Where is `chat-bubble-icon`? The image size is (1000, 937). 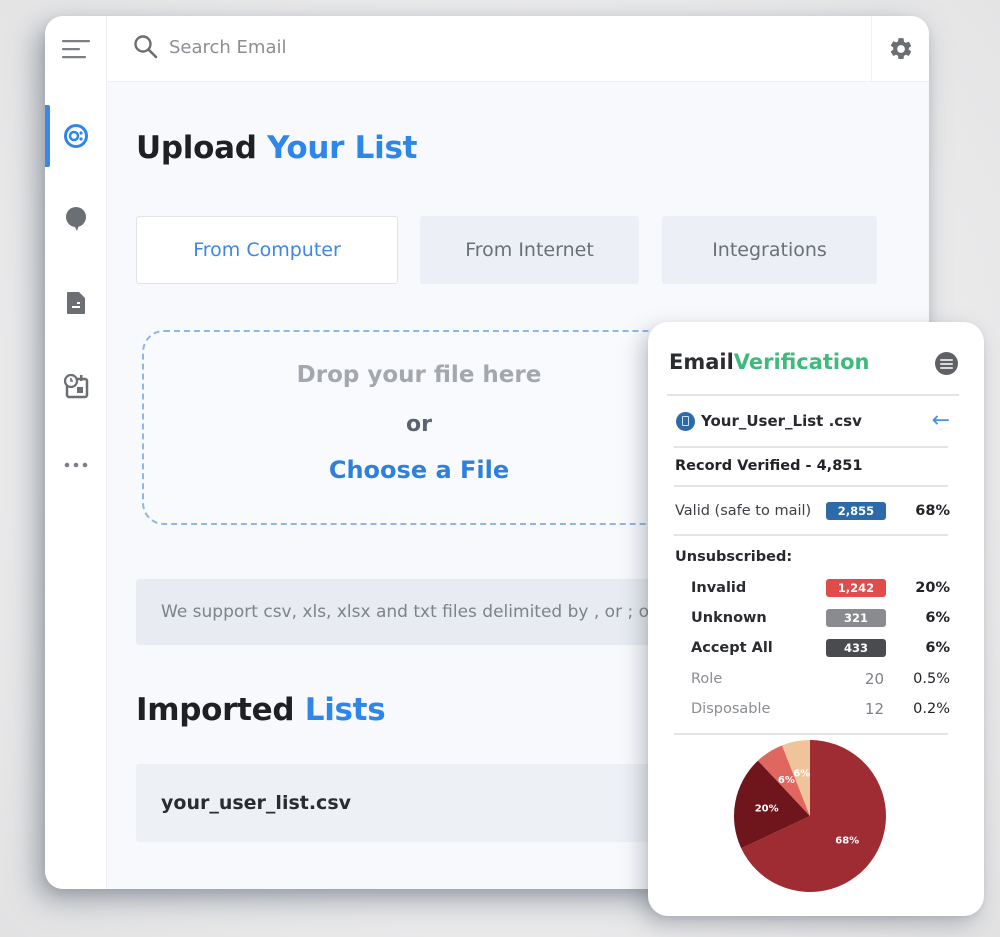
chat-bubble-icon is located at coordinates (76, 219).